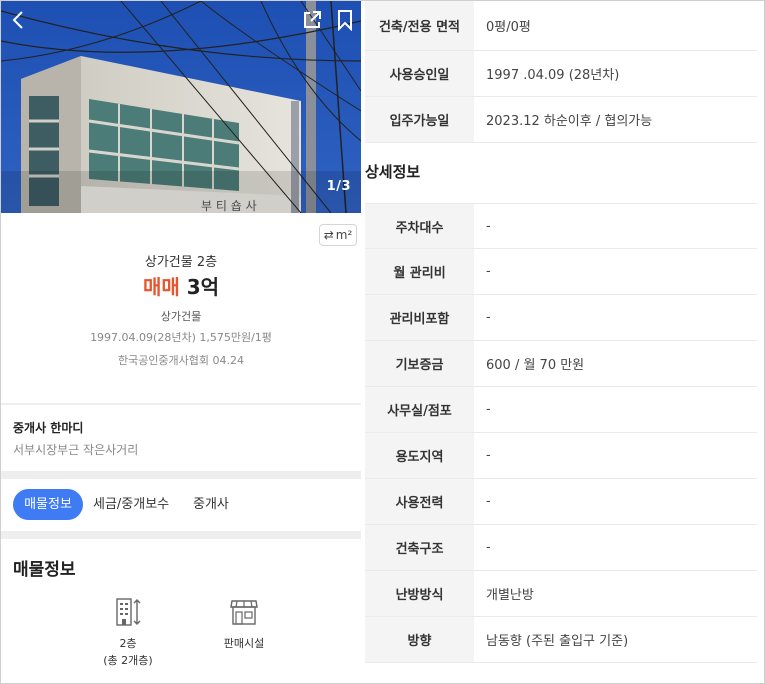 The height and width of the screenshot is (684, 765). What do you see at coordinates (128, 643) in the screenshot?
I see `floor-value: 2층` at bounding box center [128, 643].